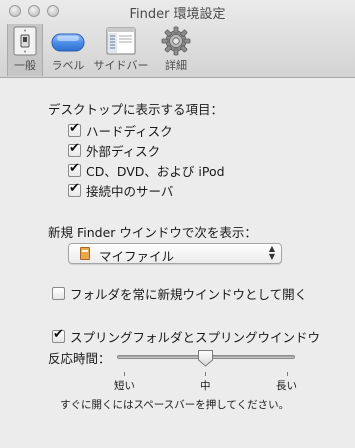 The image size is (355, 448). What do you see at coordinates (124, 386) in the screenshot?
I see `slider-short-label: 短い` at bounding box center [124, 386].